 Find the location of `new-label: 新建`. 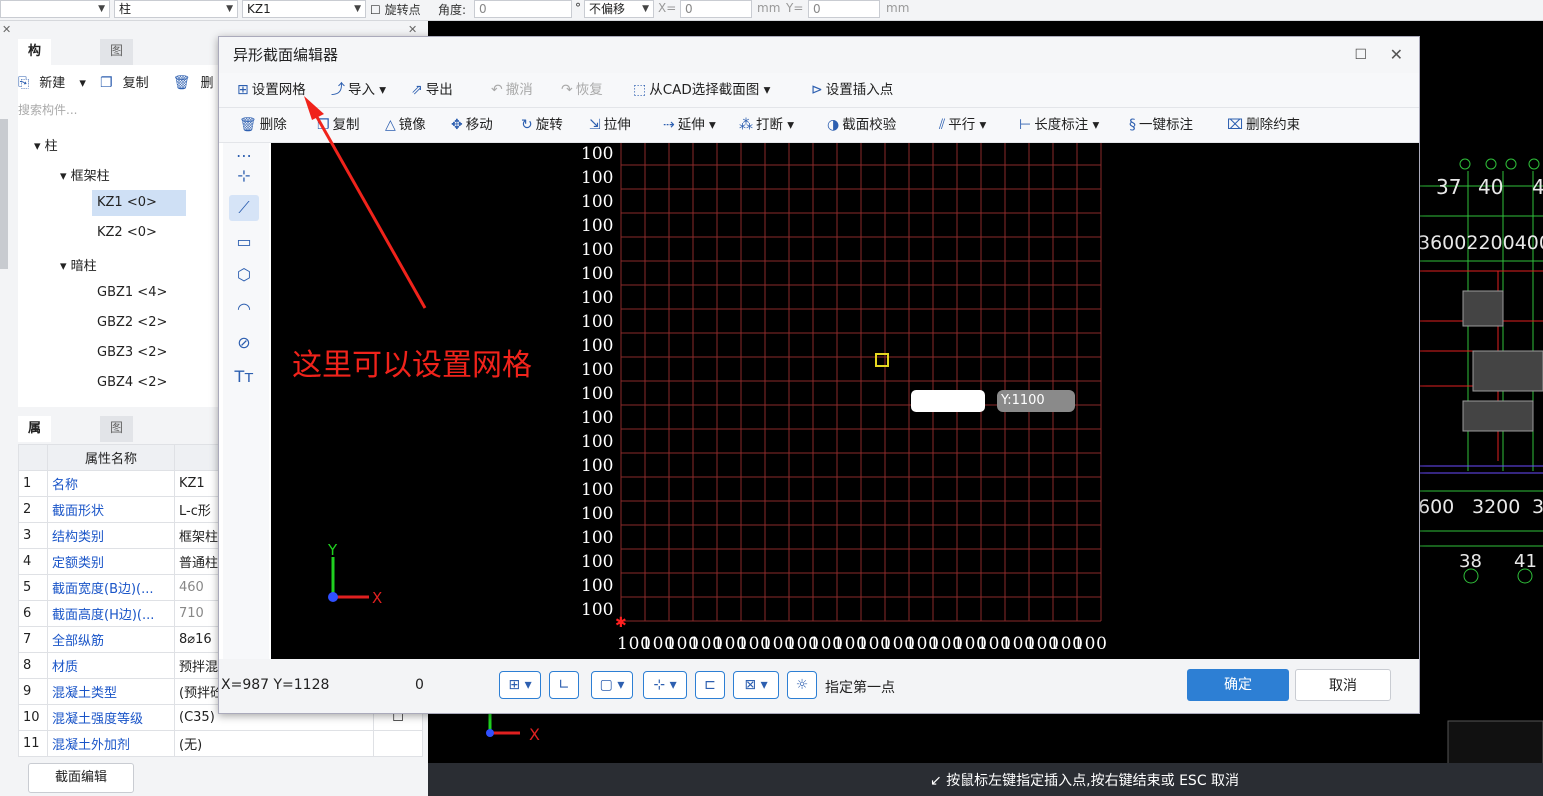

new-label: 新建 is located at coordinates (52, 83).